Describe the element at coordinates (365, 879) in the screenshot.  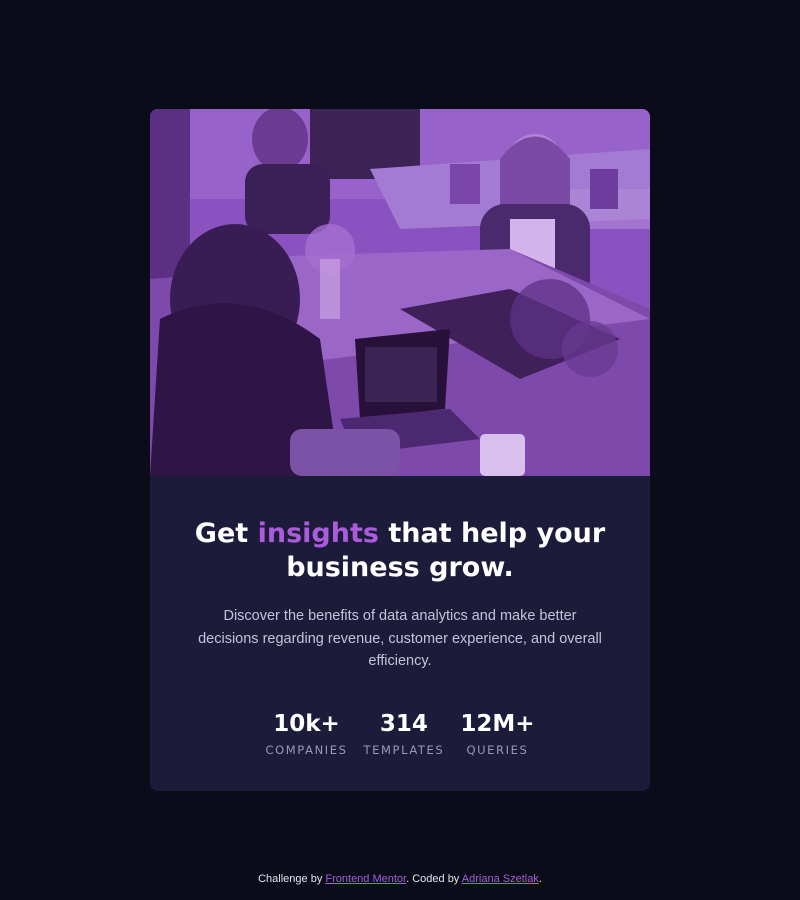
I see `frontend-mentor-link: Frontend Mentor` at that location.